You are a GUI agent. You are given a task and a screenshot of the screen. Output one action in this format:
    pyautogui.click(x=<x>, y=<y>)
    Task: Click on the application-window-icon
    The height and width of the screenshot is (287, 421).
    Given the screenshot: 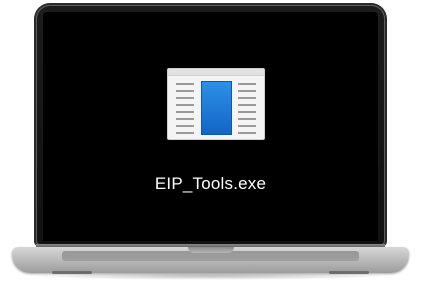 What is the action you would take?
    pyautogui.click(x=216, y=104)
    